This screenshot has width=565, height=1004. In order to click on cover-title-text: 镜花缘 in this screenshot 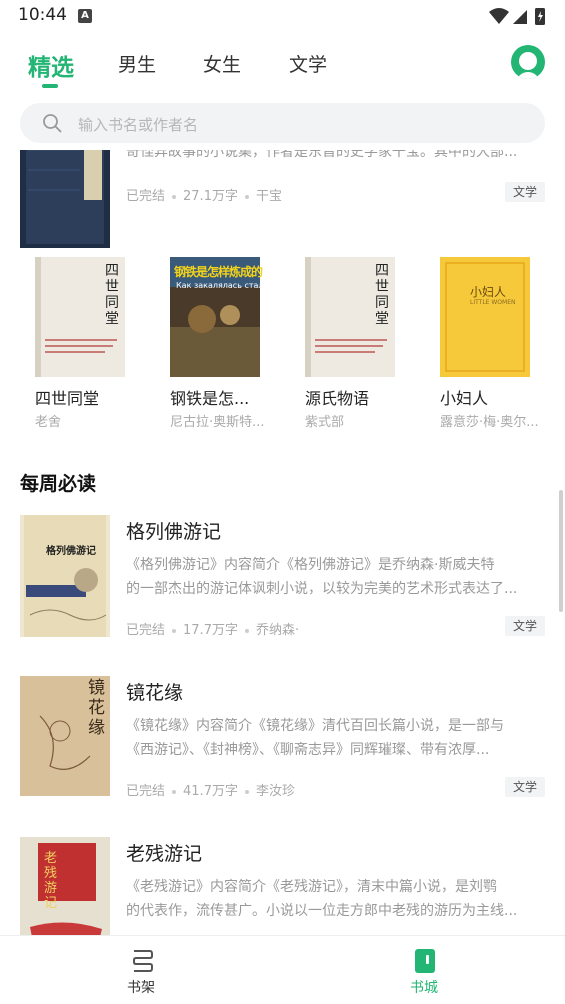, I will do `click(96, 708)`.